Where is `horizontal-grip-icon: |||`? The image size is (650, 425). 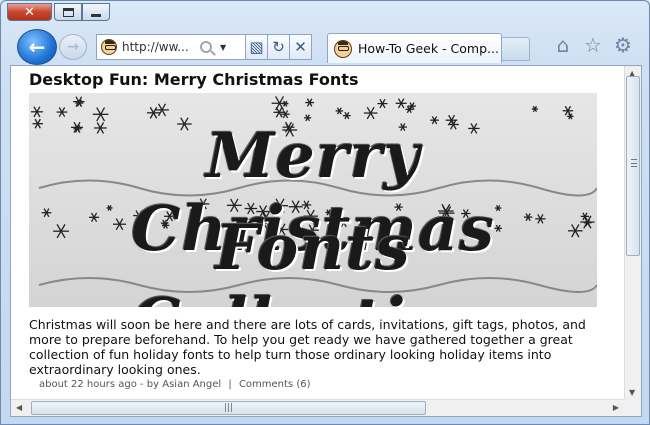 horizontal-grip-icon: ||| is located at coordinates (228, 408).